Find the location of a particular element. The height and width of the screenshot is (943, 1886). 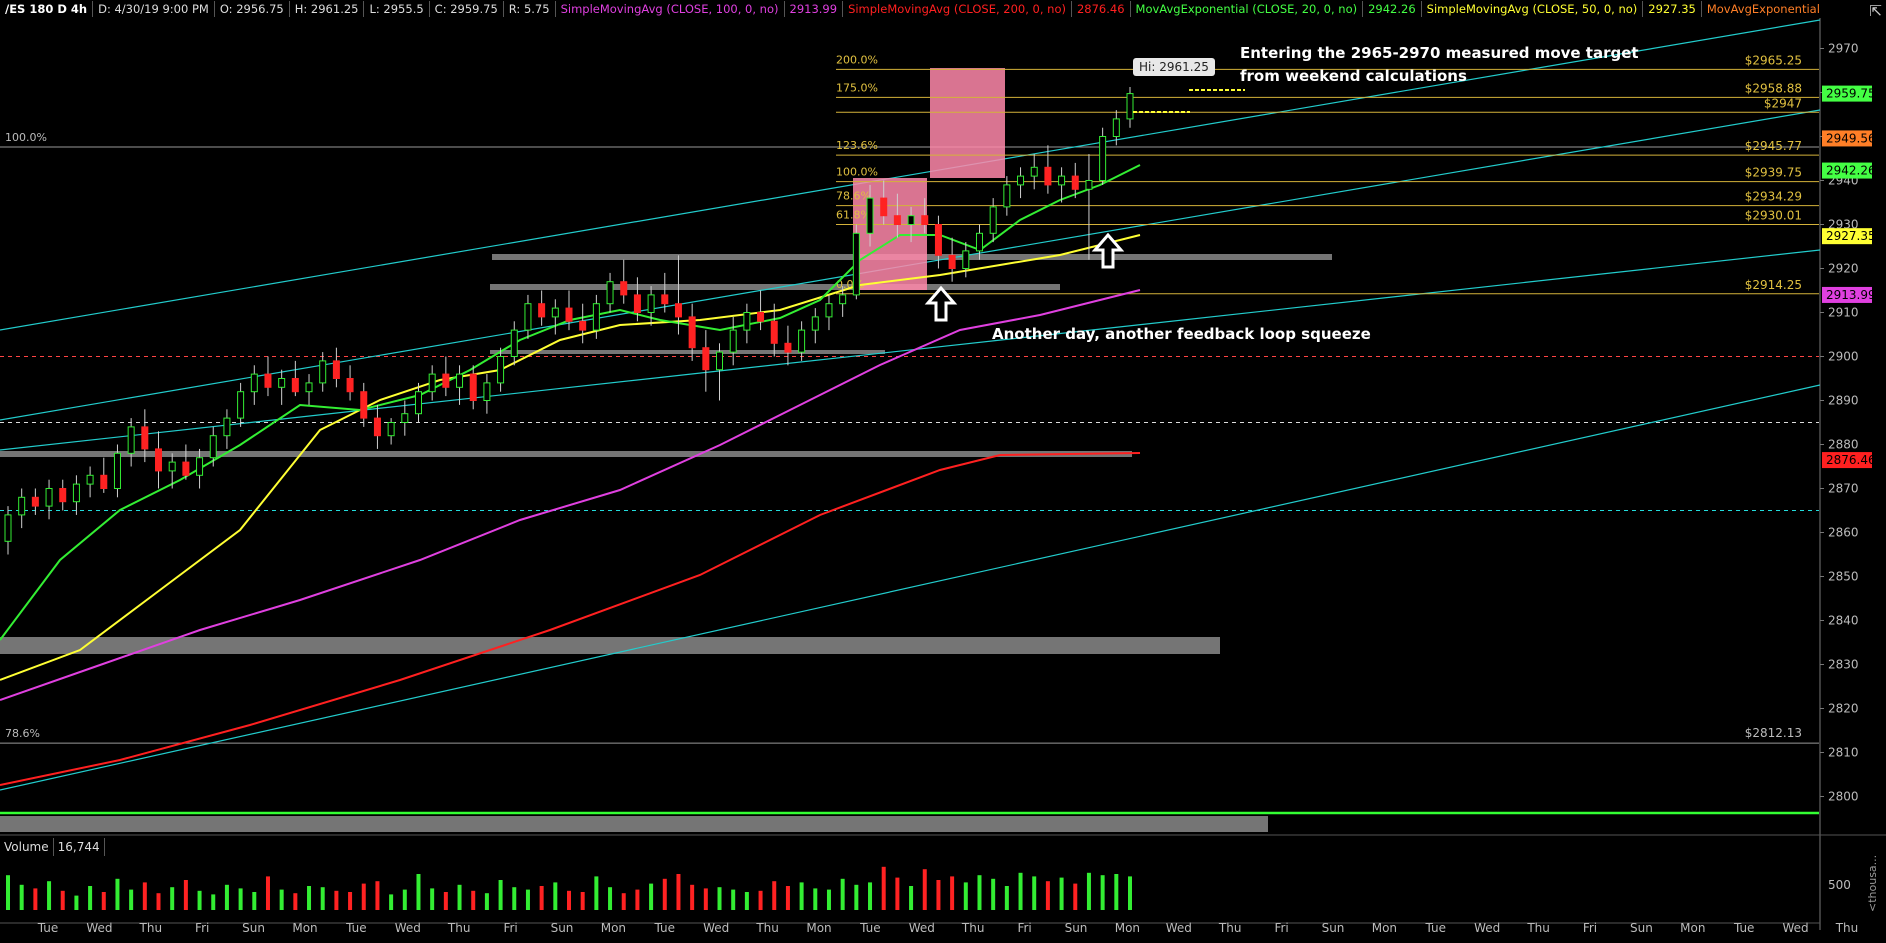

big-fib-label: 78.6% is located at coordinates (22, 733).